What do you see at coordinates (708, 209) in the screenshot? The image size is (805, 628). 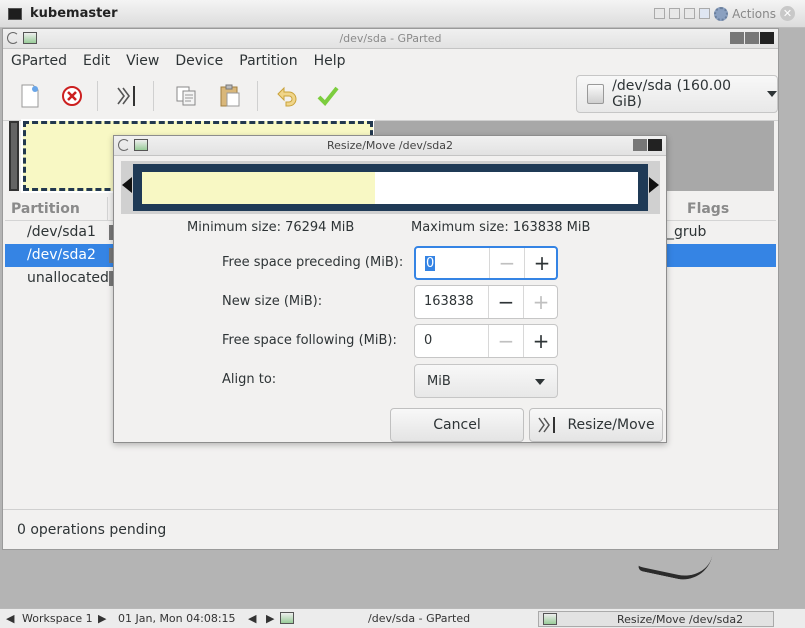 I see `column-header-flags: Flags` at bounding box center [708, 209].